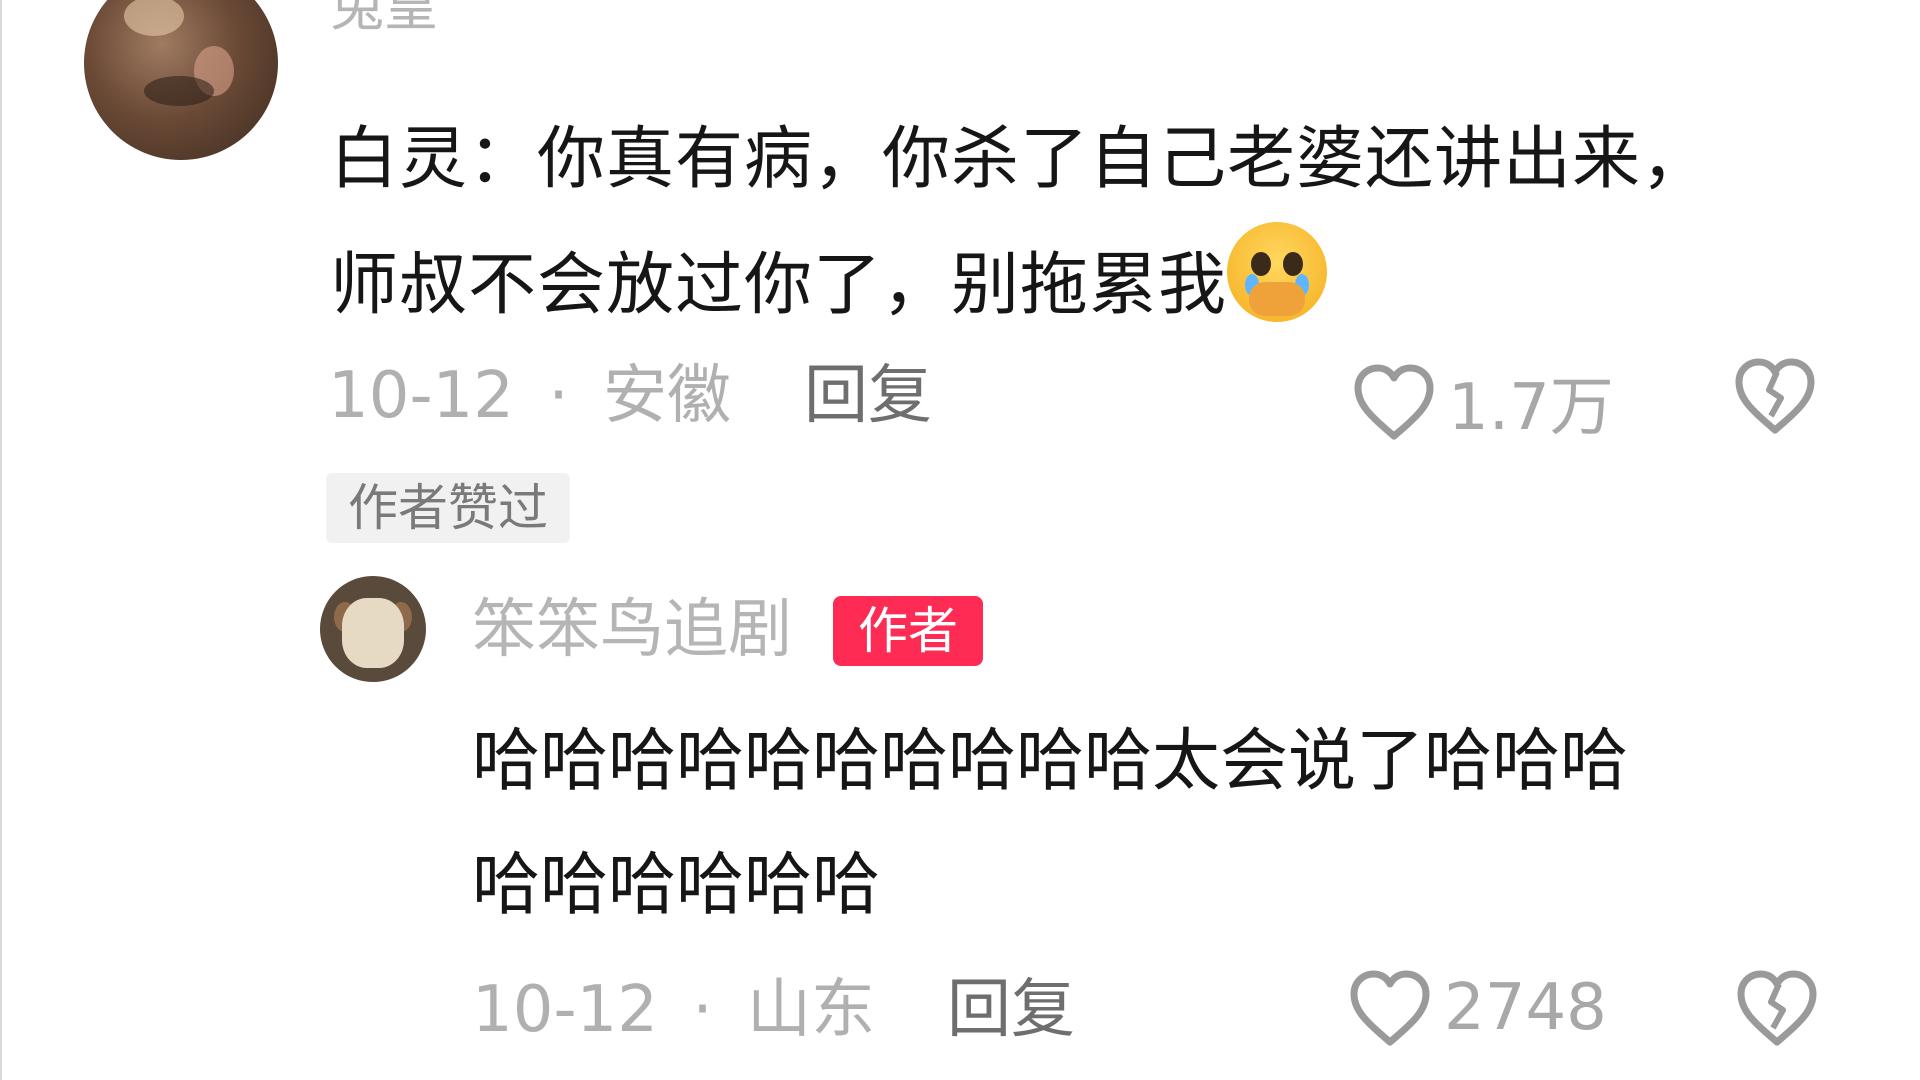 Image resolution: width=1920 pixels, height=1080 pixels. What do you see at coordinates (384, 17) in the screenshot?
I see `commenter-username: 兔皇` at bounding box center [384, 17].